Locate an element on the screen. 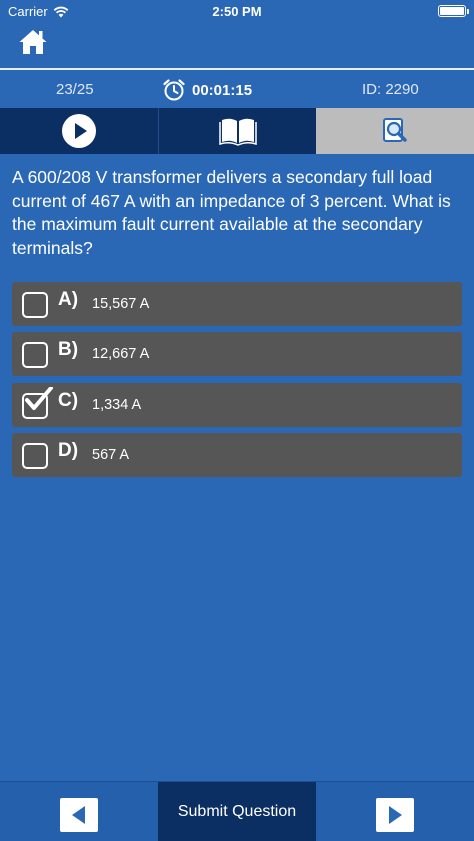 This screenshot has width=474, height=841. status-time: 2:50 PM is located at coordinates (237, 11).